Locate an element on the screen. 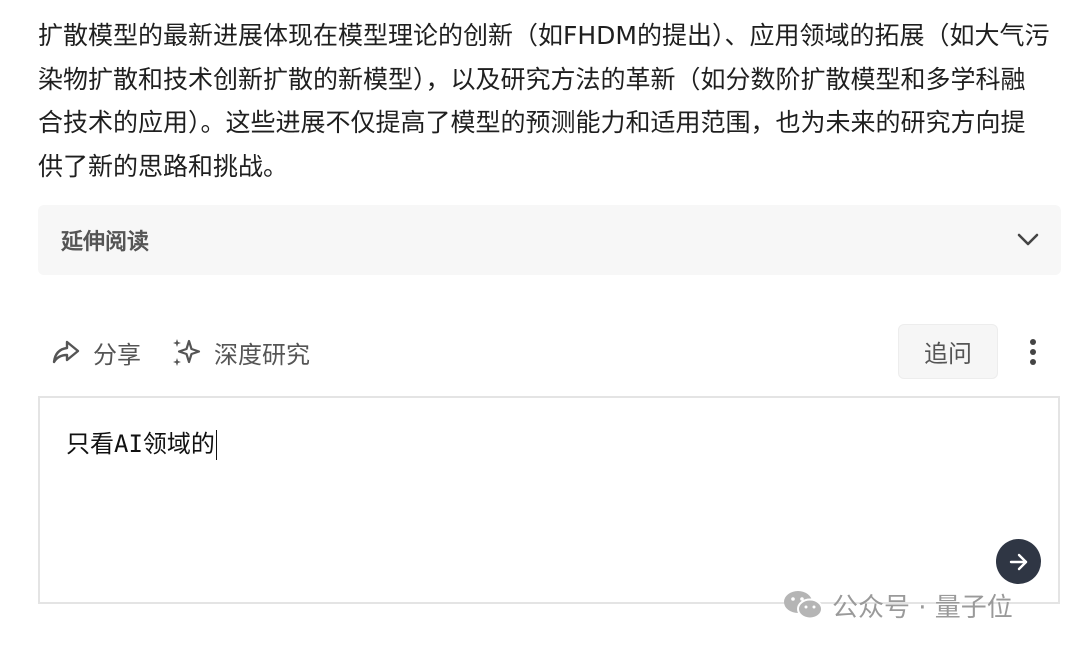 This screenshot has width=1080, height=649. share-label: 分享 is located at coordinates (117, 354).